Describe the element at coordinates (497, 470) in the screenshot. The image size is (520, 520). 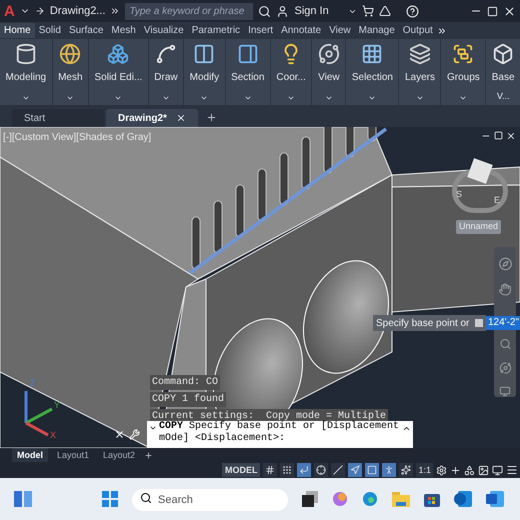
I see `fullscreen-icon` at that location.